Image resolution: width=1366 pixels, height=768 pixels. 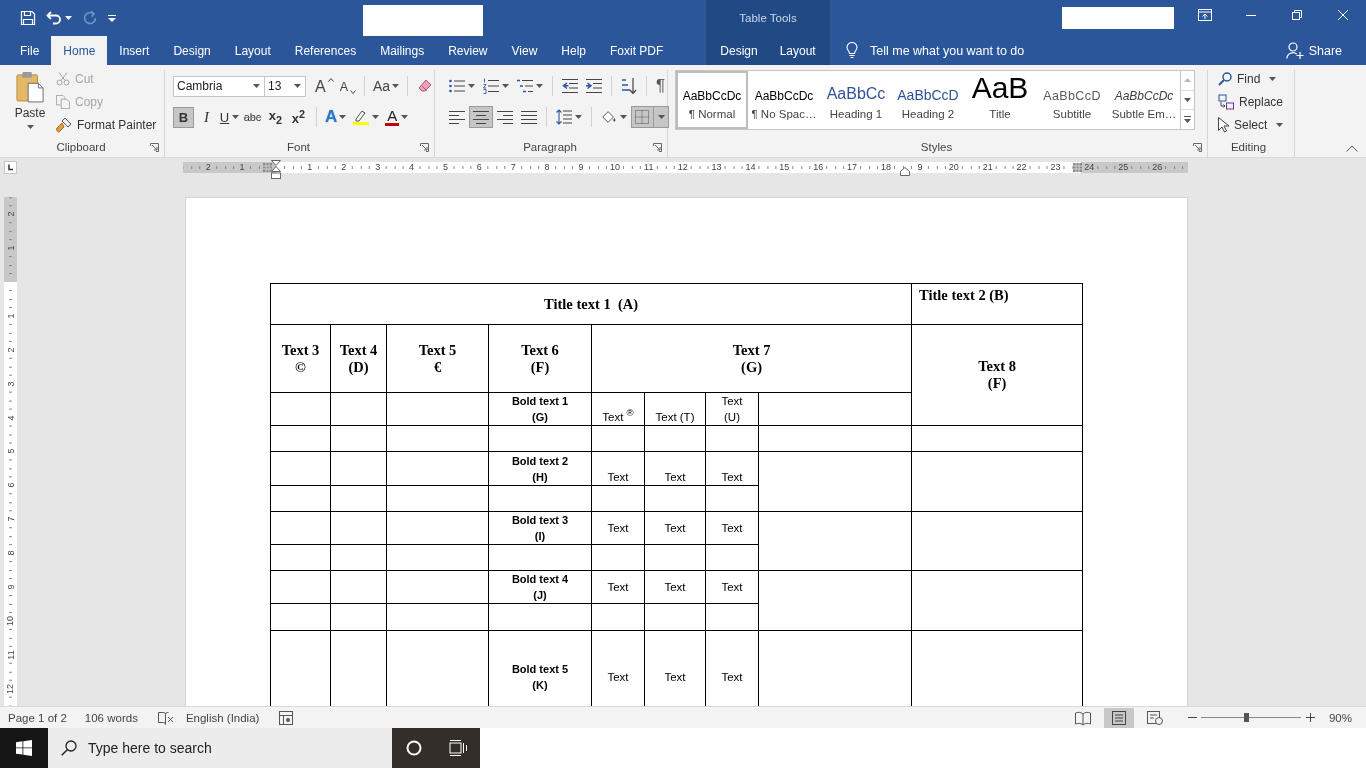 What do you see at coordinates (10, 384) in the screenshot?
I see `ruler-number: 3` at bounding box center [10, 384].